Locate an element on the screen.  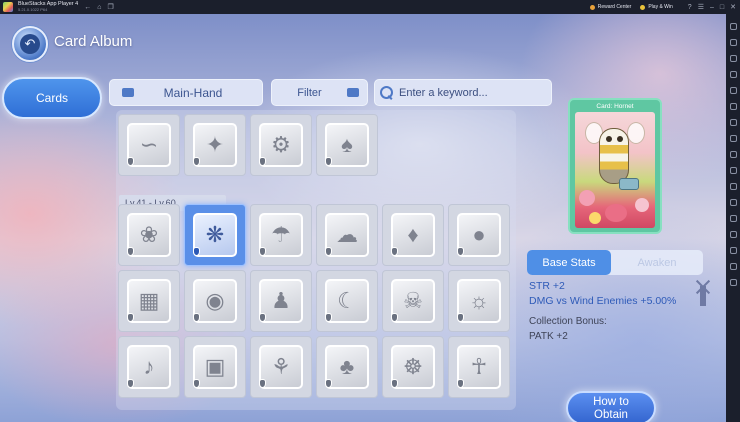
stats-tab-bar: Base Stats Awaken is located at coordinates (615, 262).